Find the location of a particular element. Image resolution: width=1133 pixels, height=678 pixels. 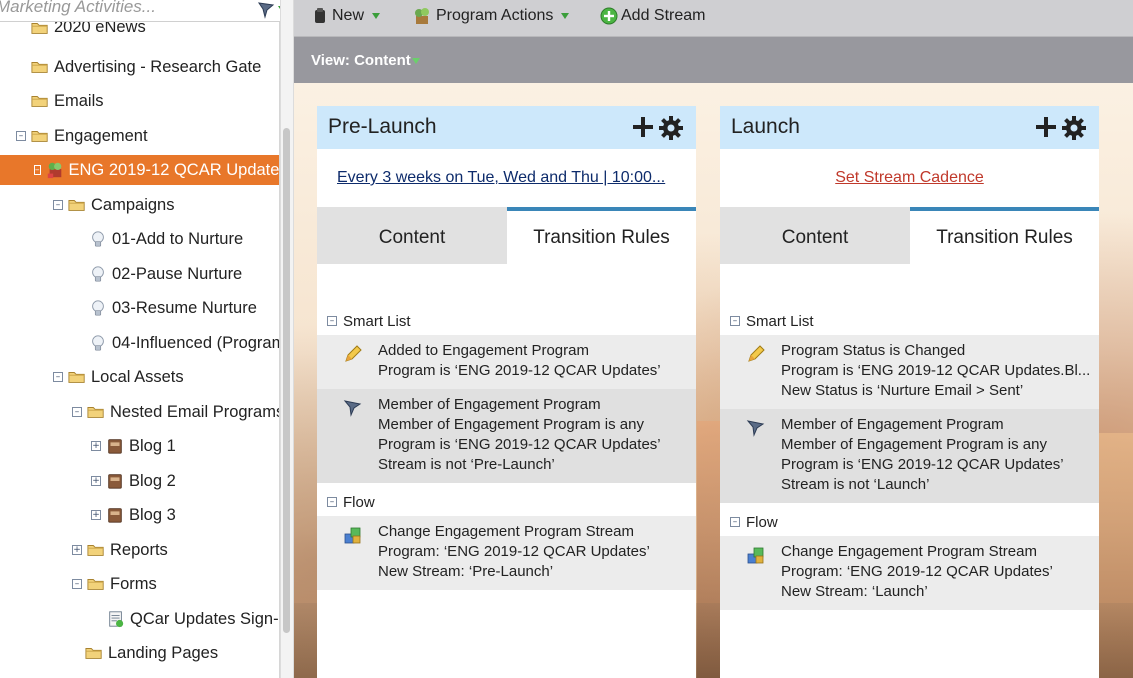

tree-item-label: Blog 1 is located at coordinates (152, 445).